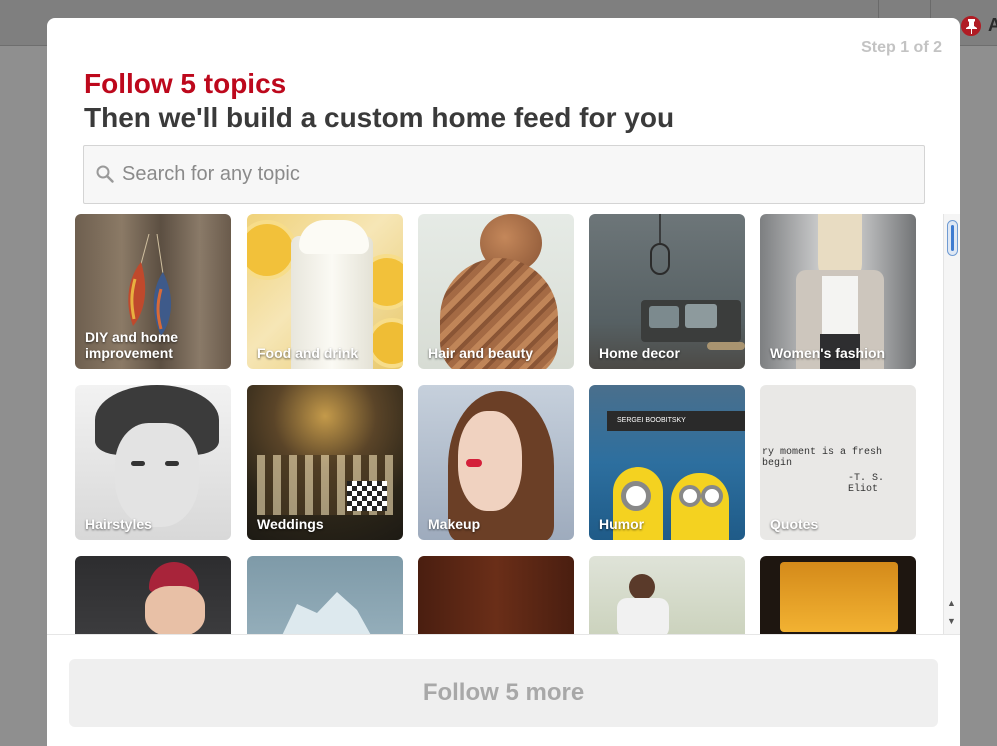 This screenshot has width=997, height=746. Describe the element at coordinates (454, 524) in the screenshot. I see `topic-label: Makeup` at that location.